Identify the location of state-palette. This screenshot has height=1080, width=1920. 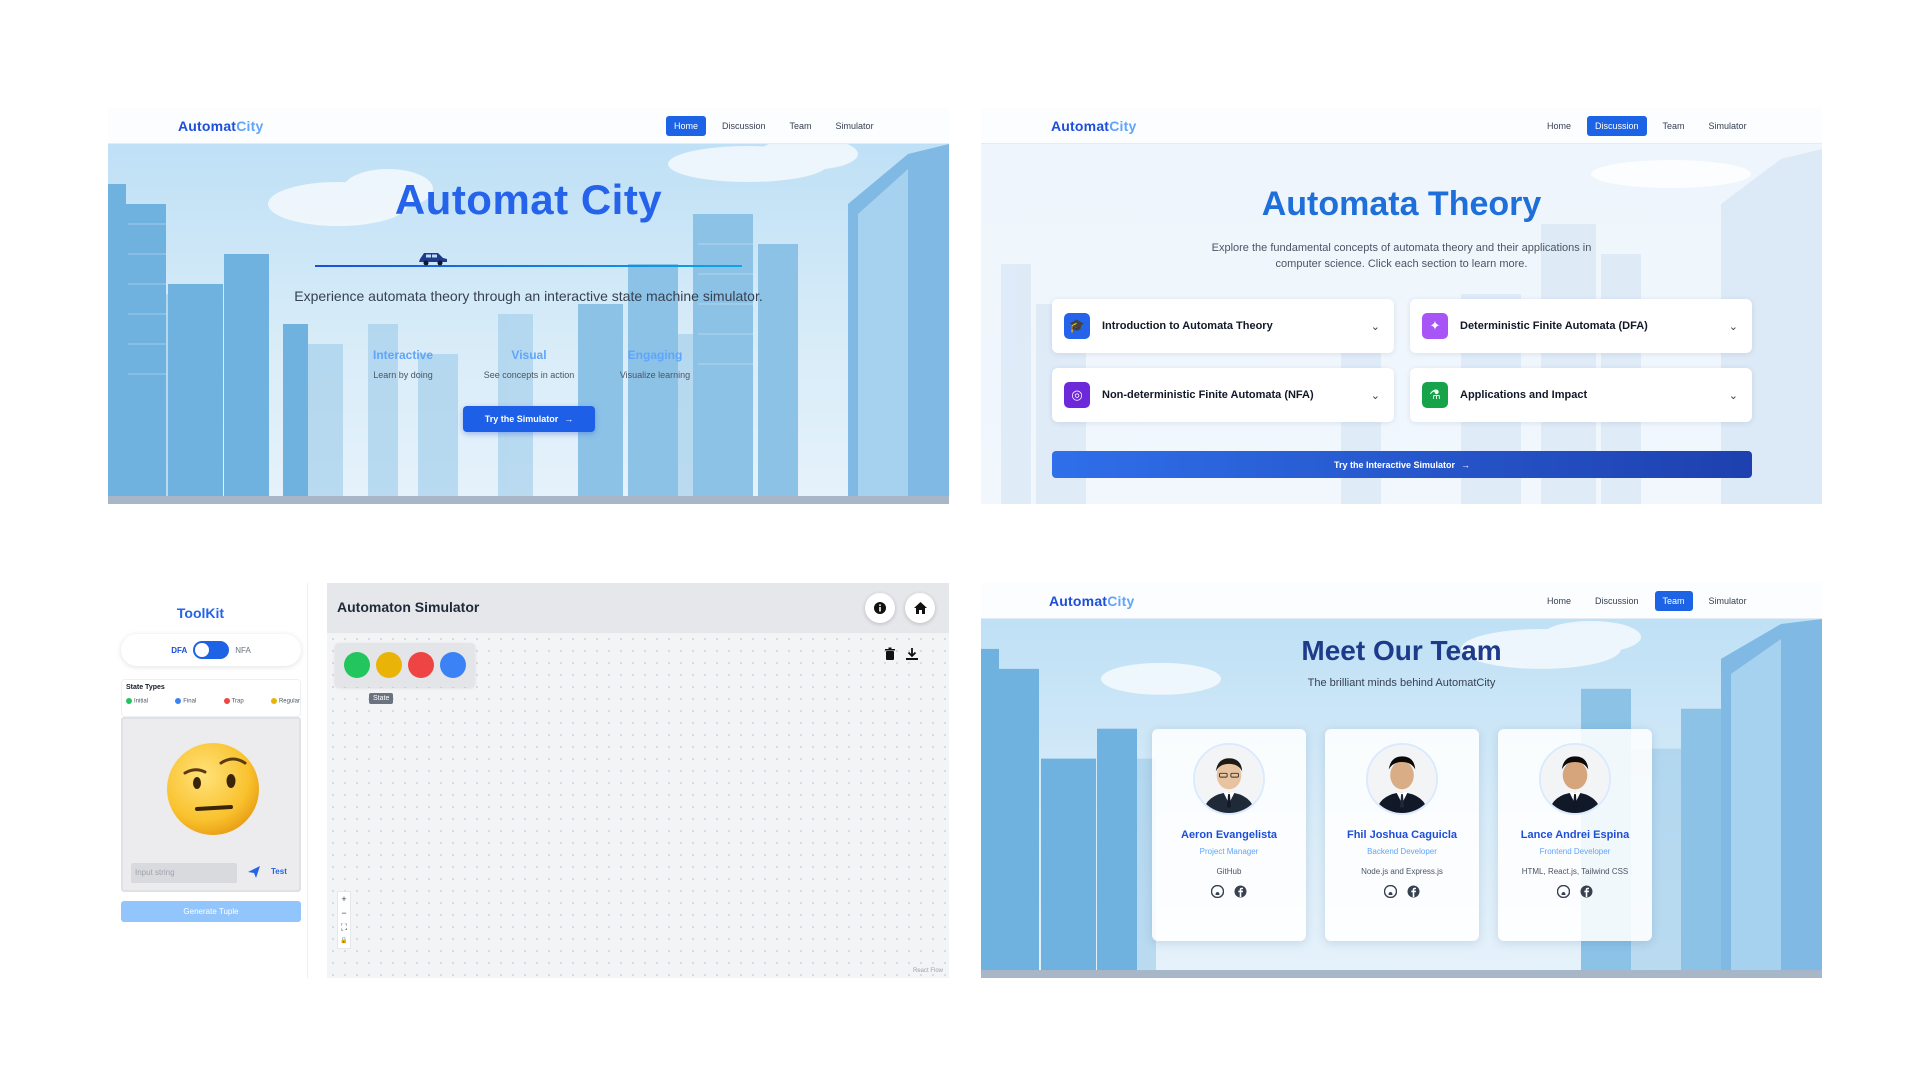
(405, 665).